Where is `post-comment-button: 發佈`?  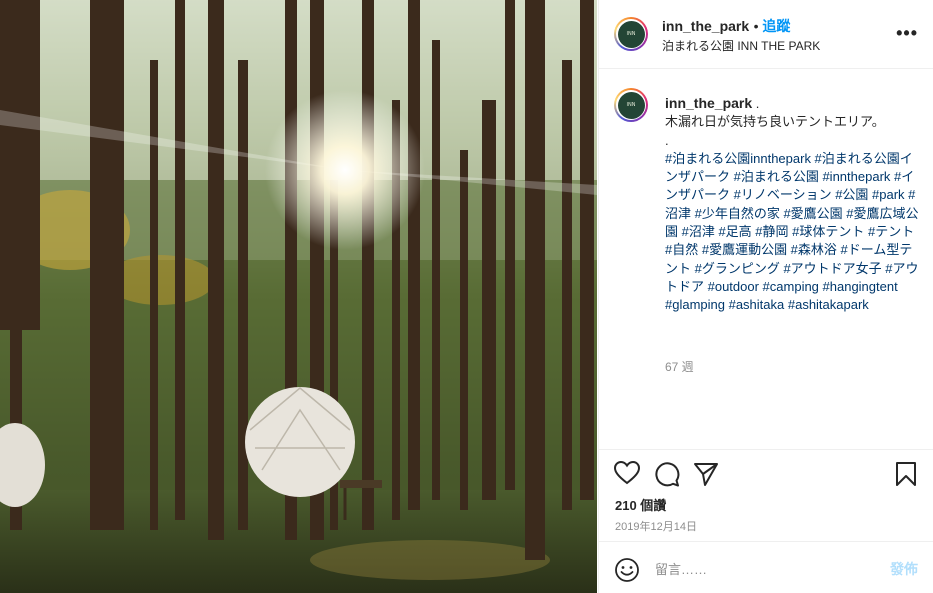 post-comment-button: 發佈 is located at coordinates (904, 569).